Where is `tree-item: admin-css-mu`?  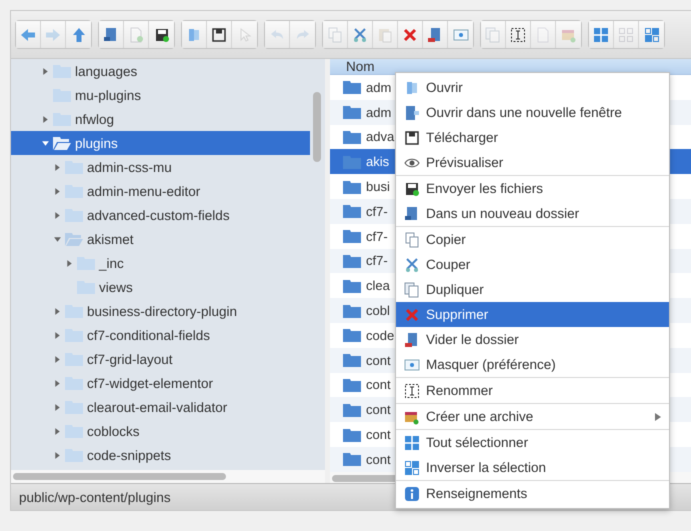
tree-item: admin-css-mu is located at coordinates (160, 167).